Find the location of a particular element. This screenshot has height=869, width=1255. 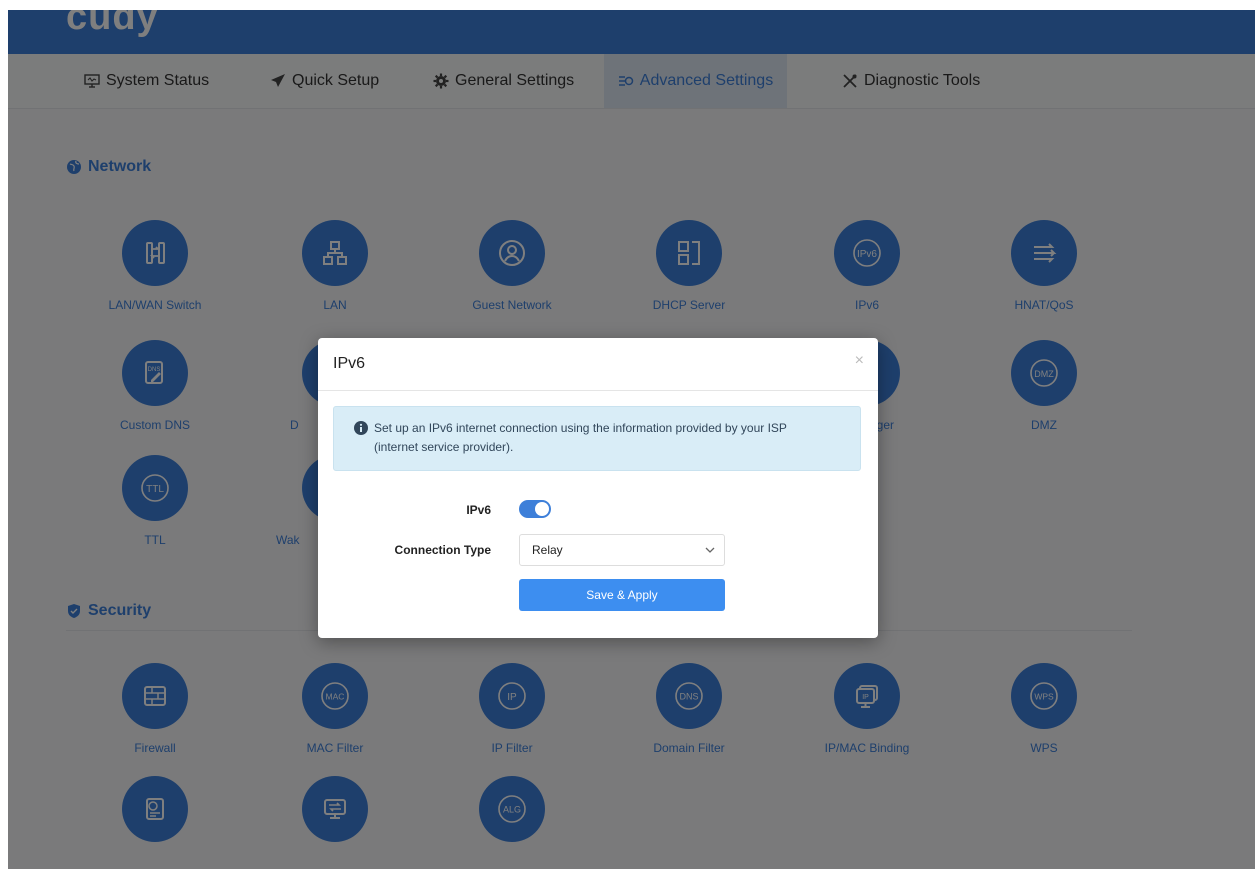

select-value: Relay is located at coordinates (547, 550).